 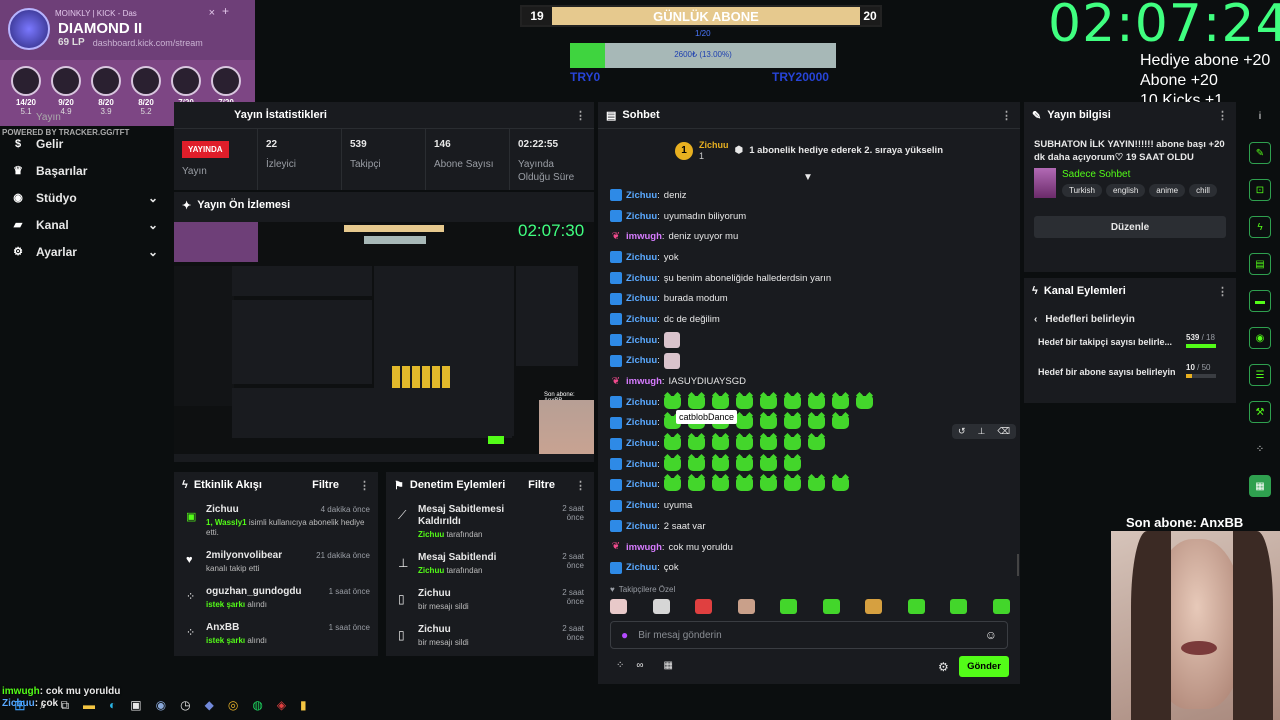 What do you see at coordinates (20, 705) in the screenshot?
I see `windows-icon: ⊞` at bounding box center [20, 705].